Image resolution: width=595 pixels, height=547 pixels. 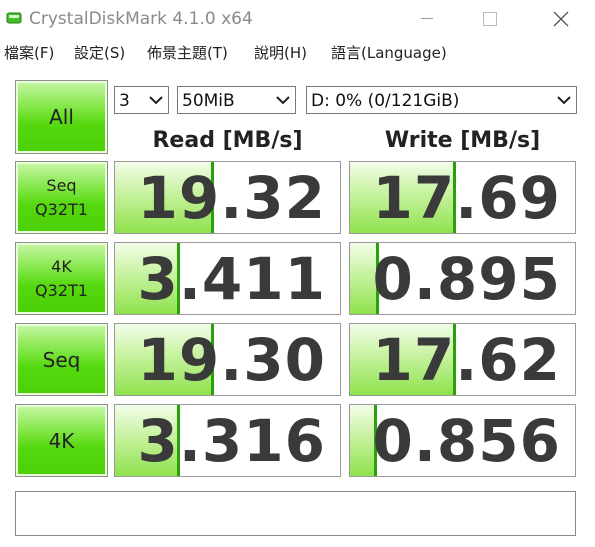 What do you see at coordinates (466, 197) in the screenshot?
I see `write-value: 17.69` at bounding box center [466, 197].